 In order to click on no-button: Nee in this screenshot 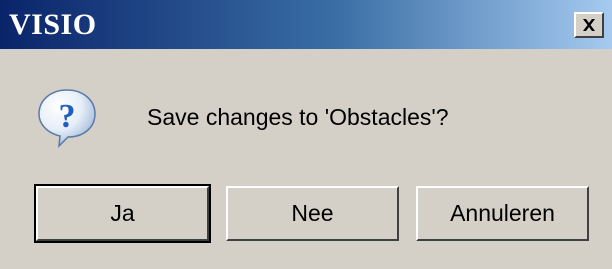, I will do `click(312, 213)`.